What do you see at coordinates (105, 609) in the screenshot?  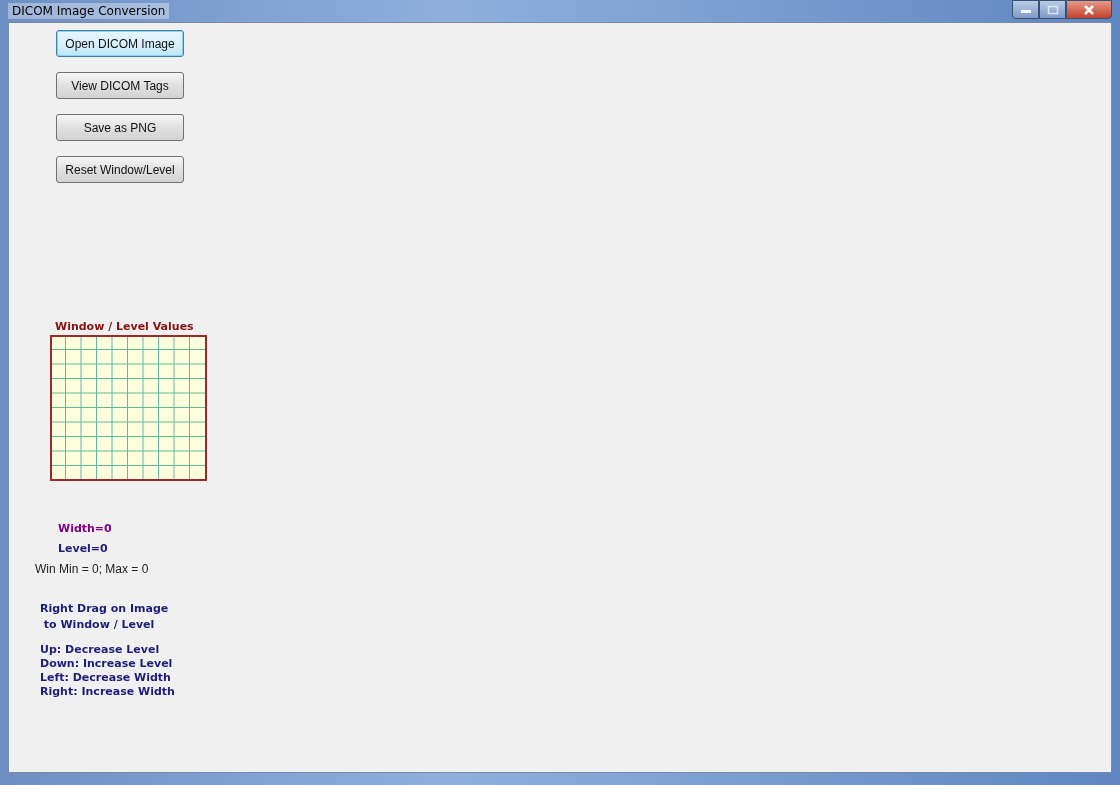 I see `instruction-heading: Right Drag on Image` at bounding box center [105, 609].